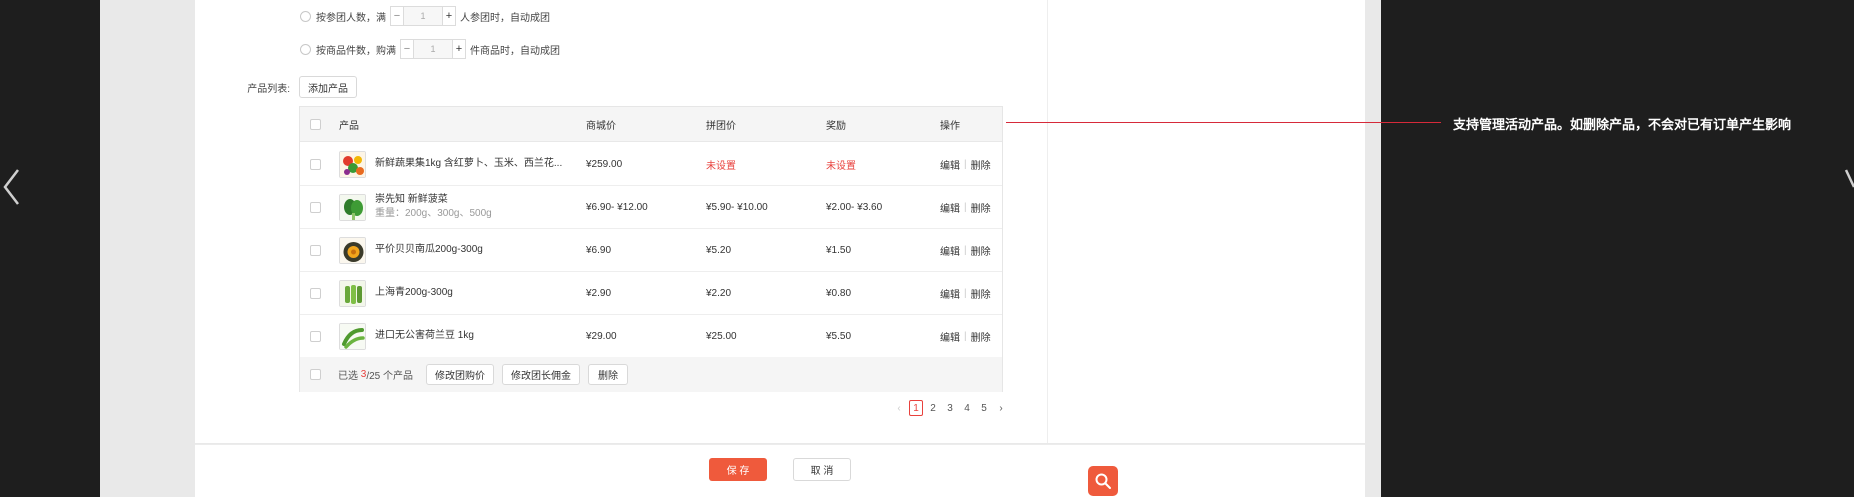 The image size is (1854, 497). Describe the element at coordinates (721, 166) in the screenshot. I see `group-price: 未设置` at that location.